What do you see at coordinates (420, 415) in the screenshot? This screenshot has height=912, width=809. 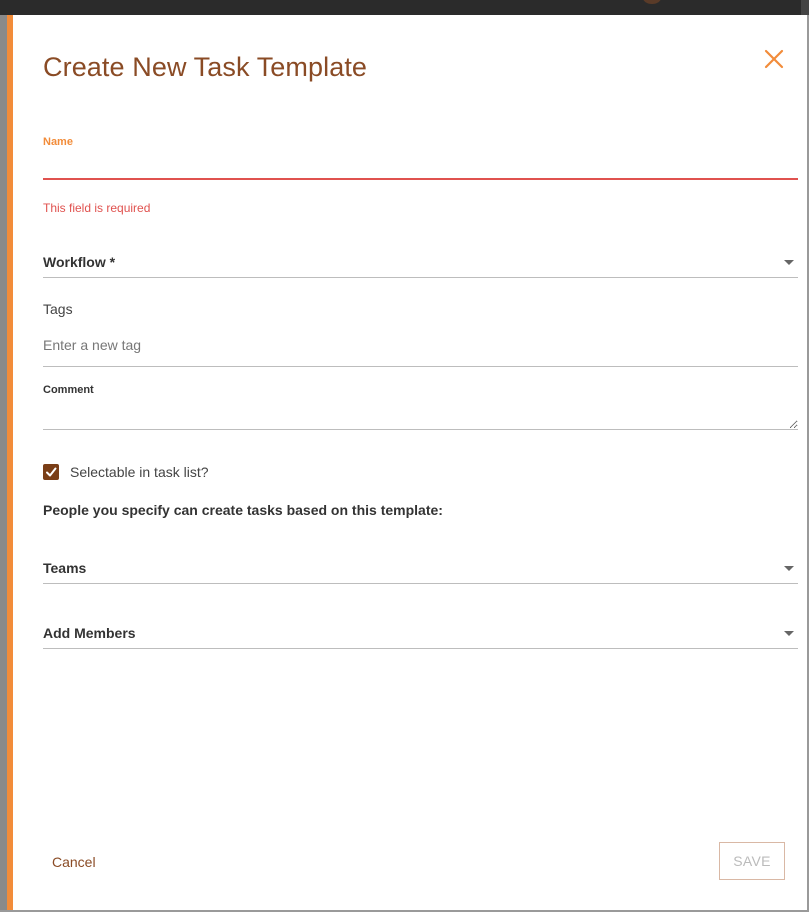 I see `comment-textarea` at bounding box center [420, 415].